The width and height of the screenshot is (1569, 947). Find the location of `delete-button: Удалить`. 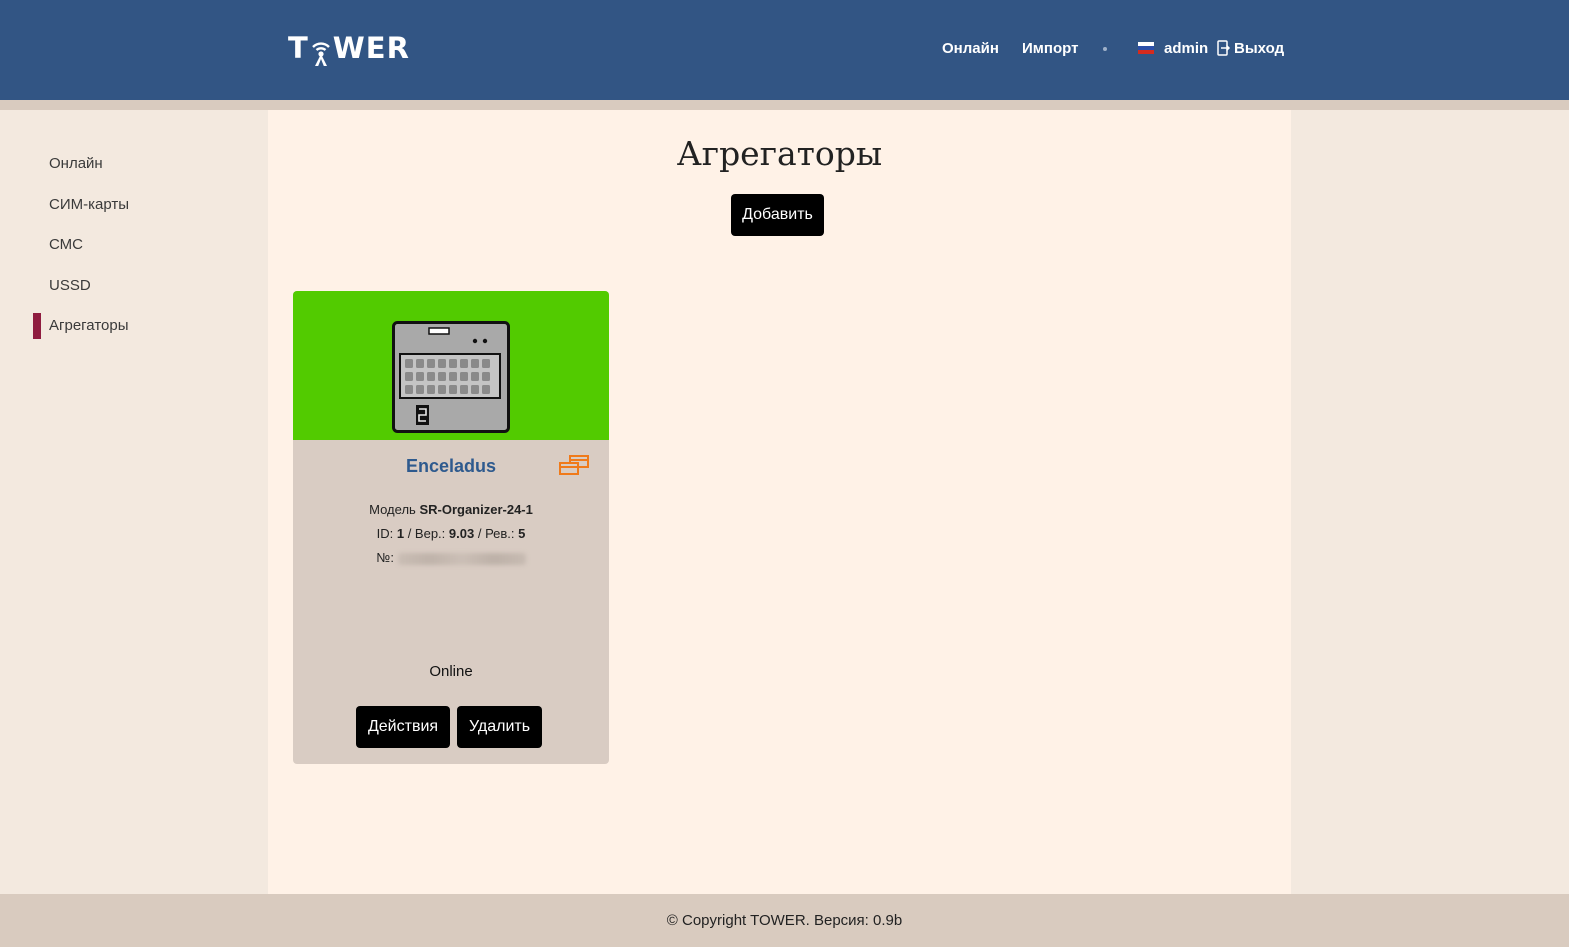

delete-button: Удалить is located at coordinates (499, 727).